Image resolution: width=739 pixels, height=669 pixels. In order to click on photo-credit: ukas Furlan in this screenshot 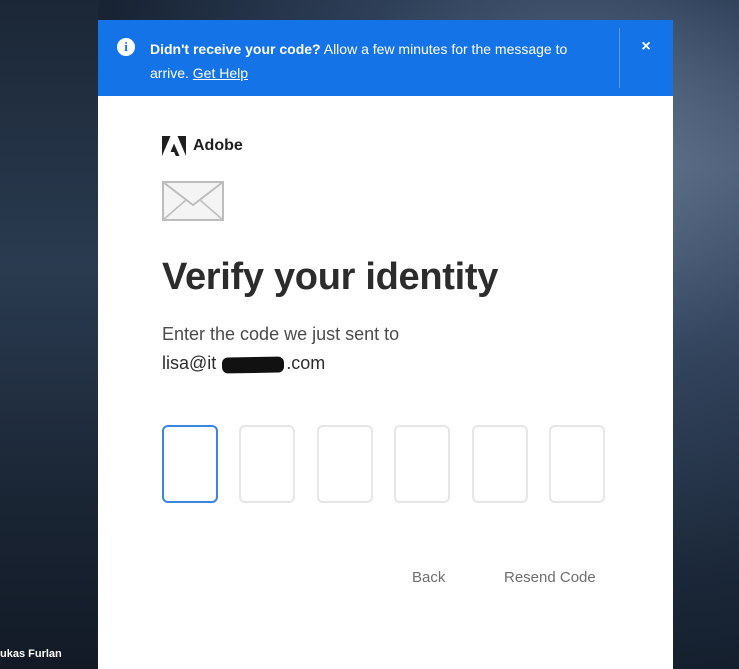, I will do `click(31, 654)`.